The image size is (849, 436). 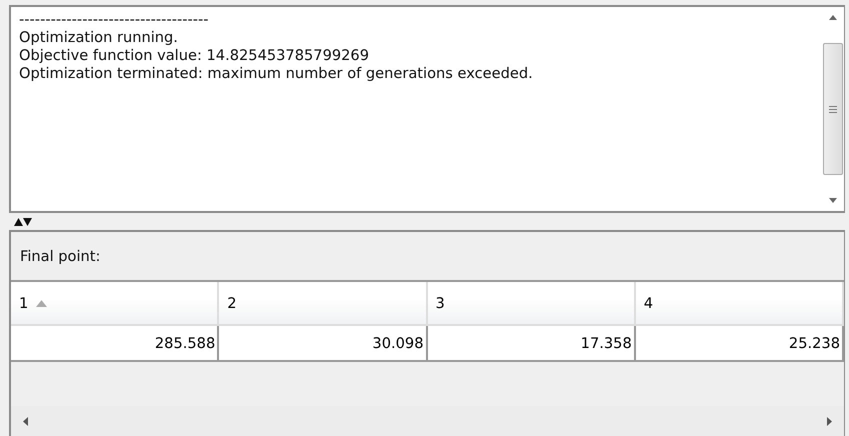 What do you see at coordinates (532, 304) in the screenshot?
I see `column-header: 3` at bounding box center [532, 304].